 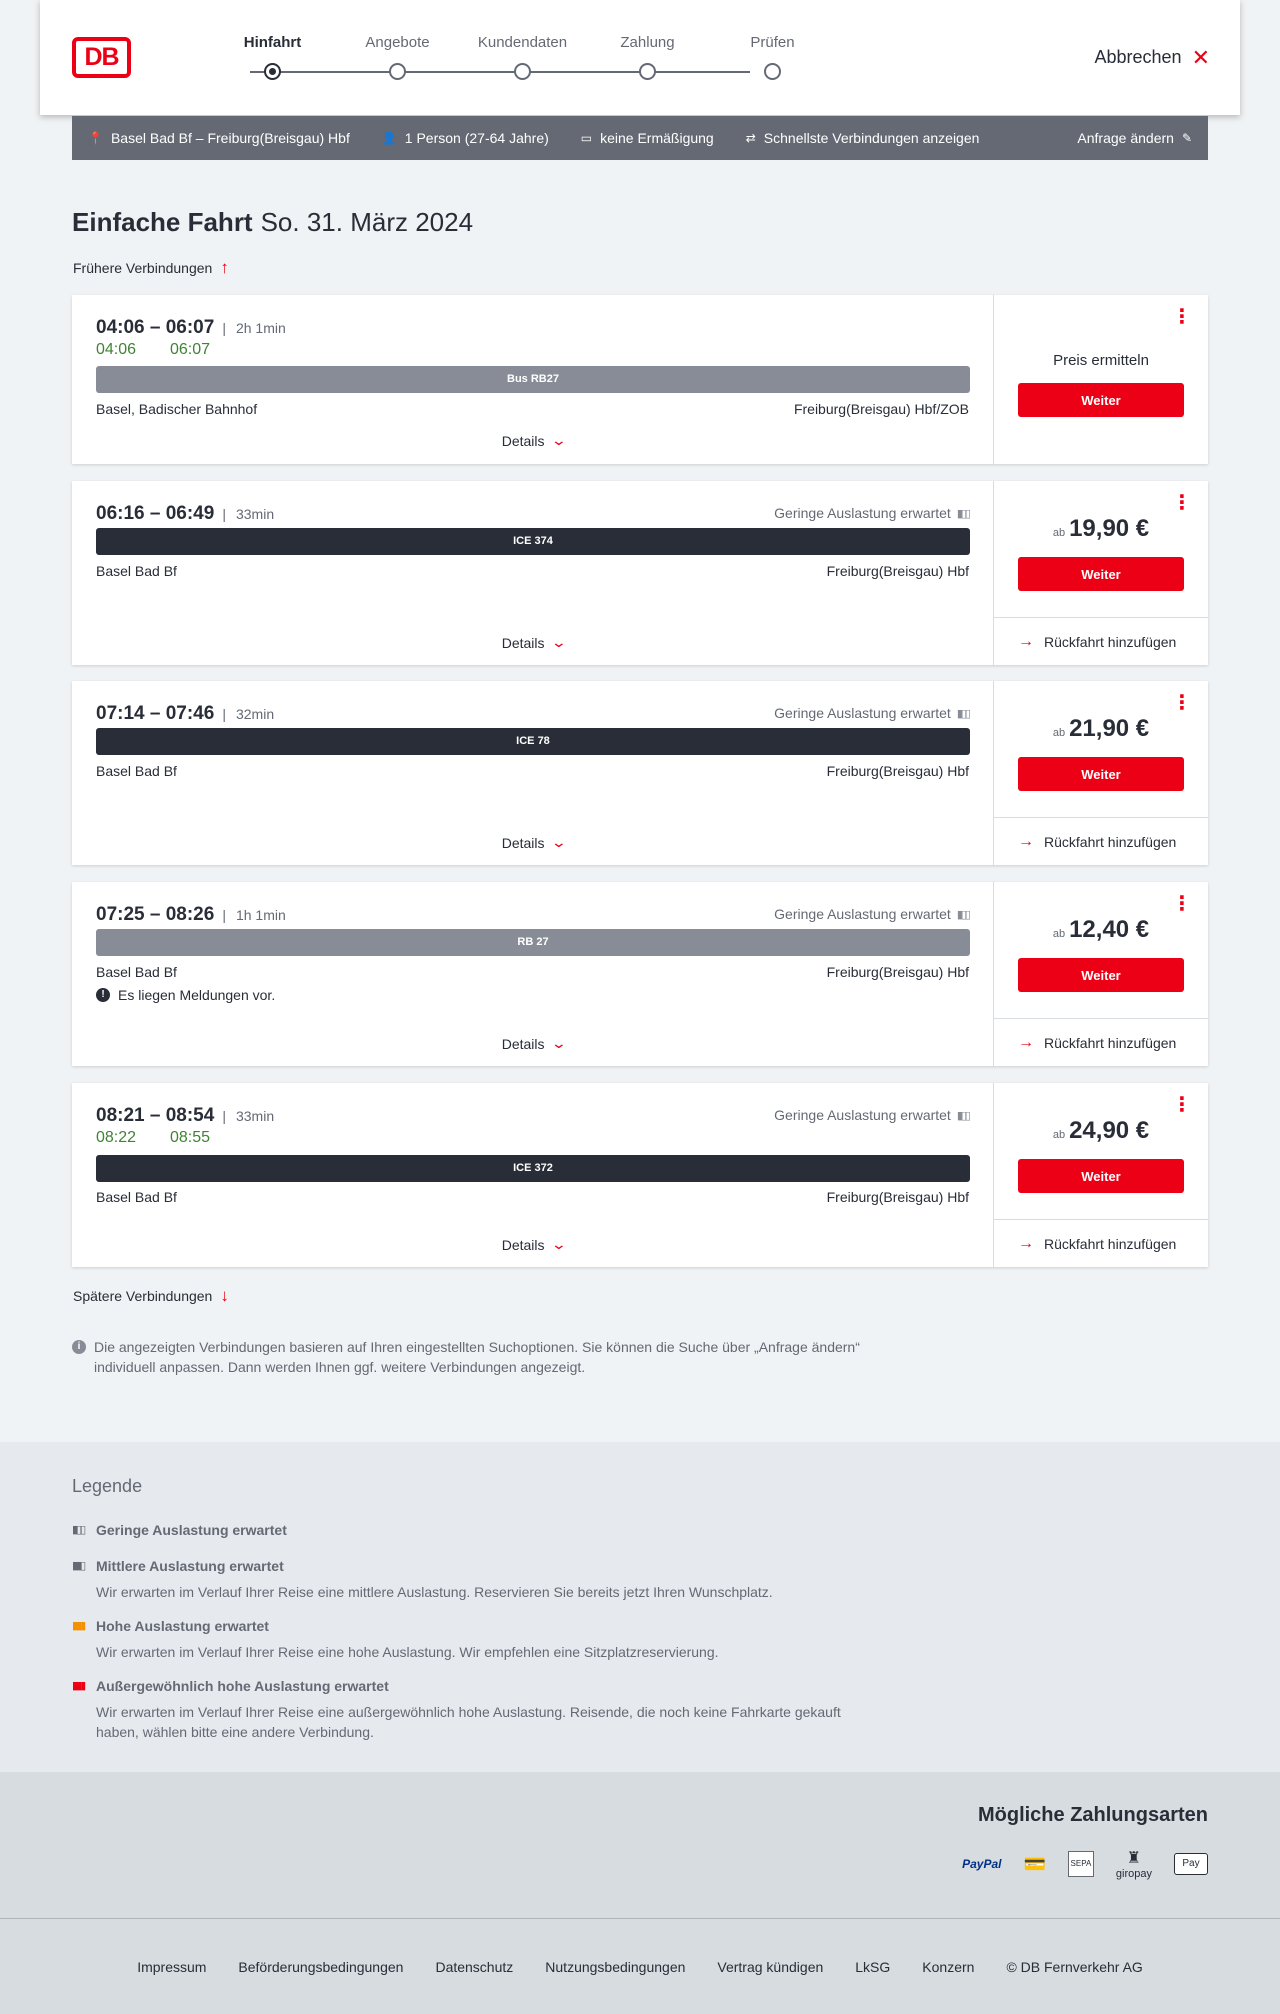 I want to click on query-route: 📍 Basel Bad Bf – Freiburg(Breisgau) Hbf, so click(x=219, y=138).